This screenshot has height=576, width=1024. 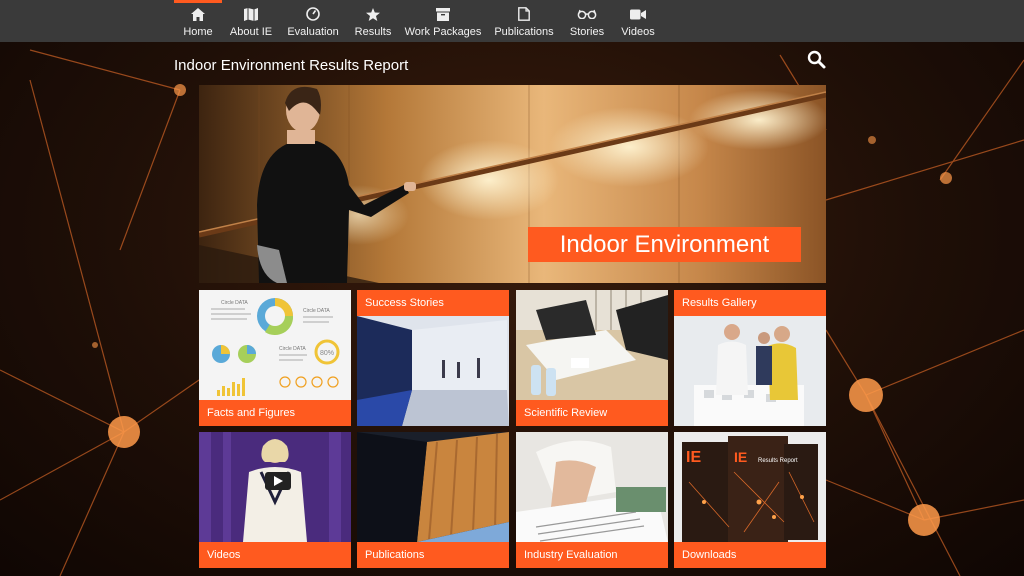 I want to click on tile-publications: Publications, so click(x=433, y=500).